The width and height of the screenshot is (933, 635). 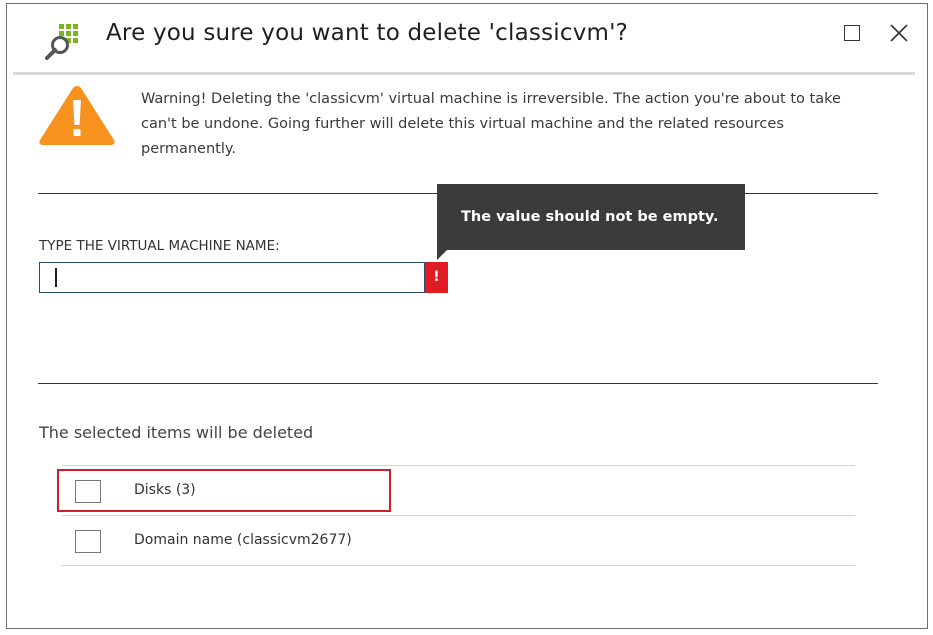 I want to click on maximize-icon, so click(x=852, y=33).